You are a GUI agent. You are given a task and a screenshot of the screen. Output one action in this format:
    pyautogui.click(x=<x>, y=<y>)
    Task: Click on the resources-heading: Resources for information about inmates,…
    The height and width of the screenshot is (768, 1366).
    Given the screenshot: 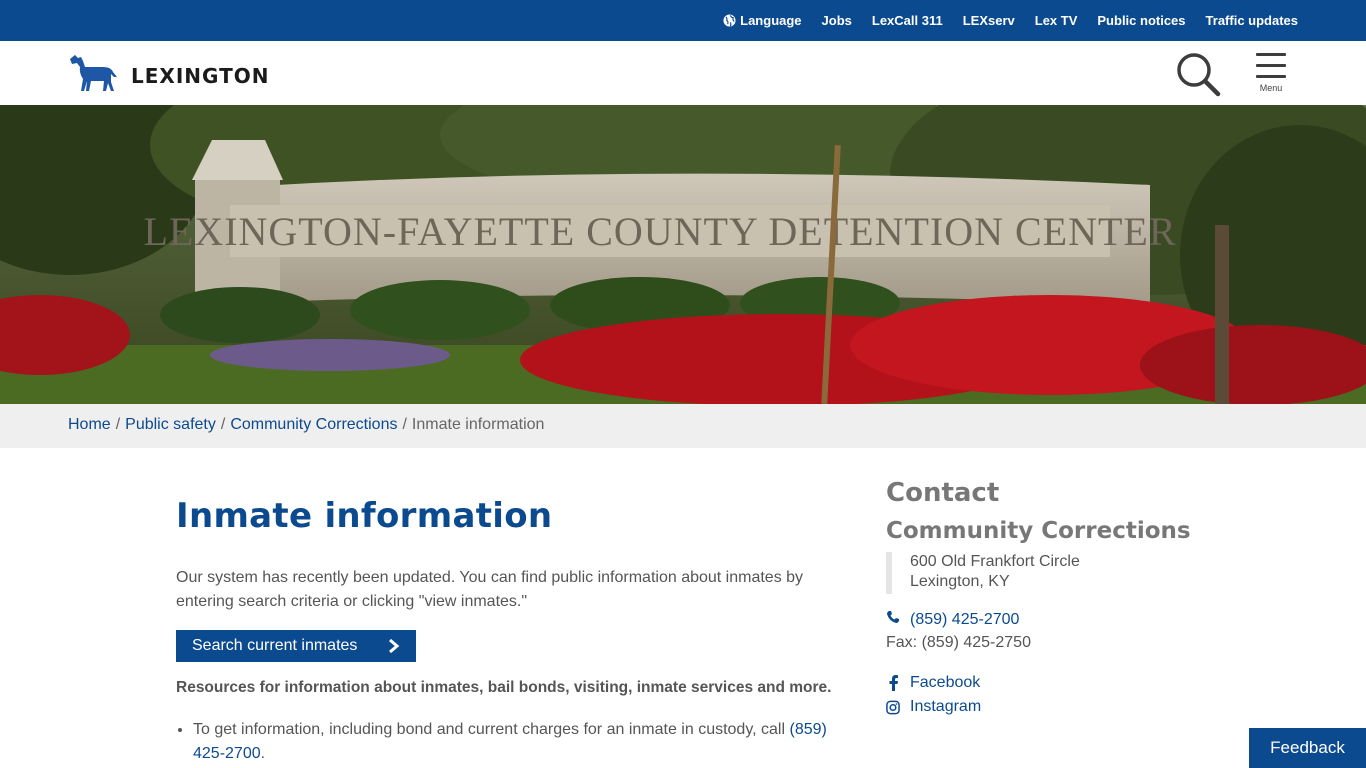 What is the action you would take?
    pyautogui.click(x=504, y=687)
    